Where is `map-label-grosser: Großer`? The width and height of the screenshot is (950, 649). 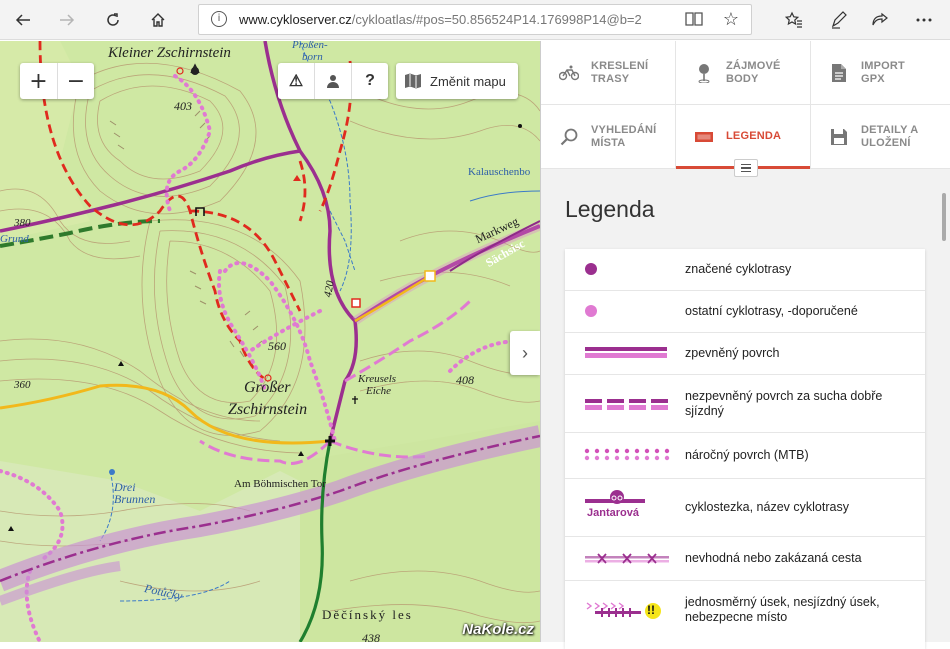
map-label-grosser: Großer is located at coordinates (267, 387).